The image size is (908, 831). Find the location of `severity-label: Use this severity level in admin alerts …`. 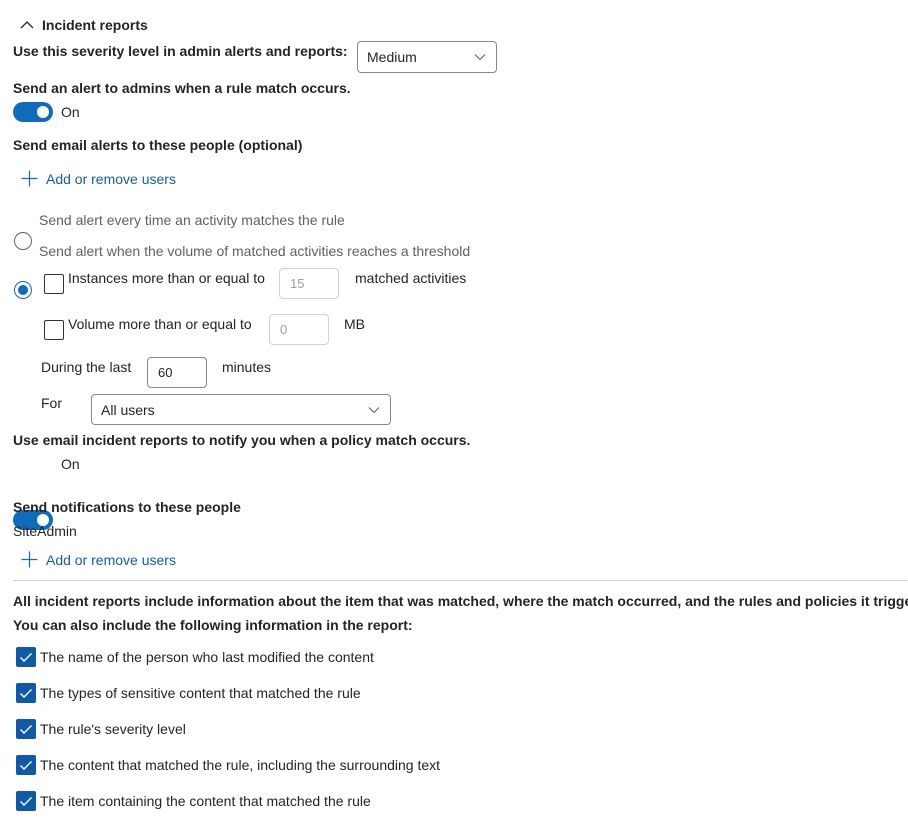

severity-label: Use this severity level in admin alerts … is located at coordinates (180, 51).